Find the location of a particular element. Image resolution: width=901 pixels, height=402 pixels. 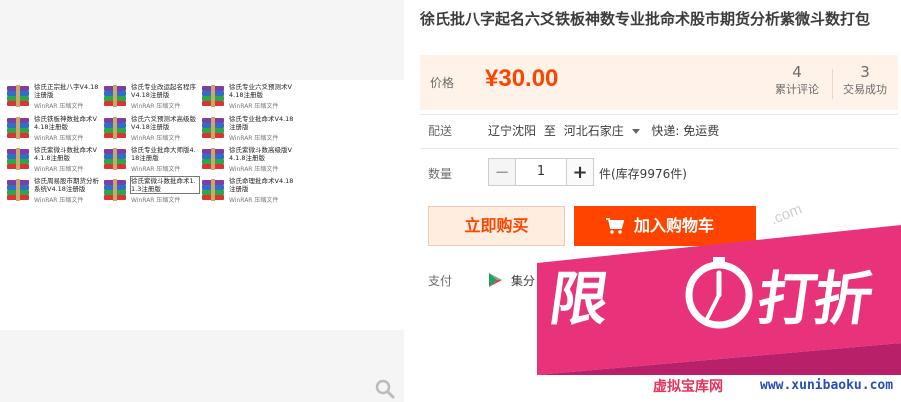

play-store-icon is located at coordinates (495, 280).